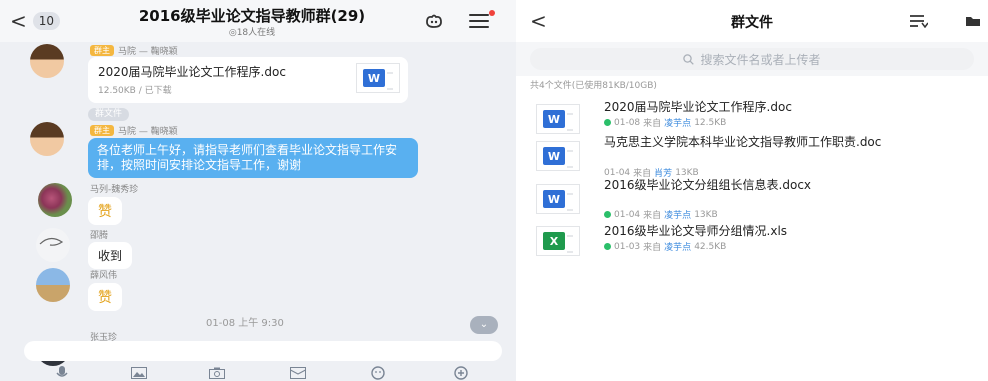  I want to click on time-separator: 01-08 上午 9:30, so click(245, 323).